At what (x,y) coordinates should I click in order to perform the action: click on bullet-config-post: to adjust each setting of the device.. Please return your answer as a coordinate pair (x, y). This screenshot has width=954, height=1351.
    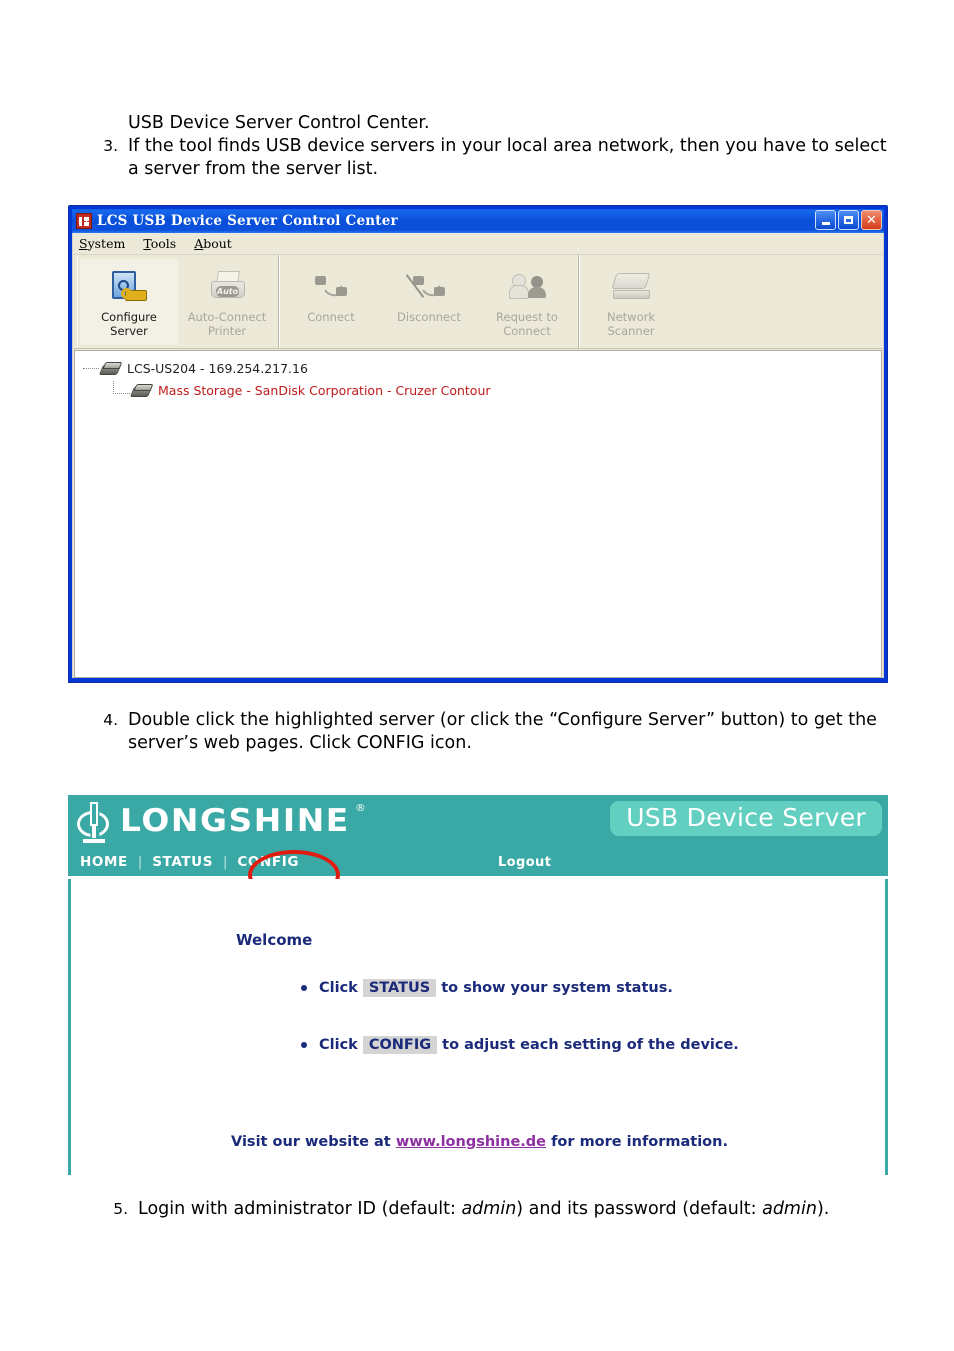
    Looking at the image, I should click on (590, 1045).